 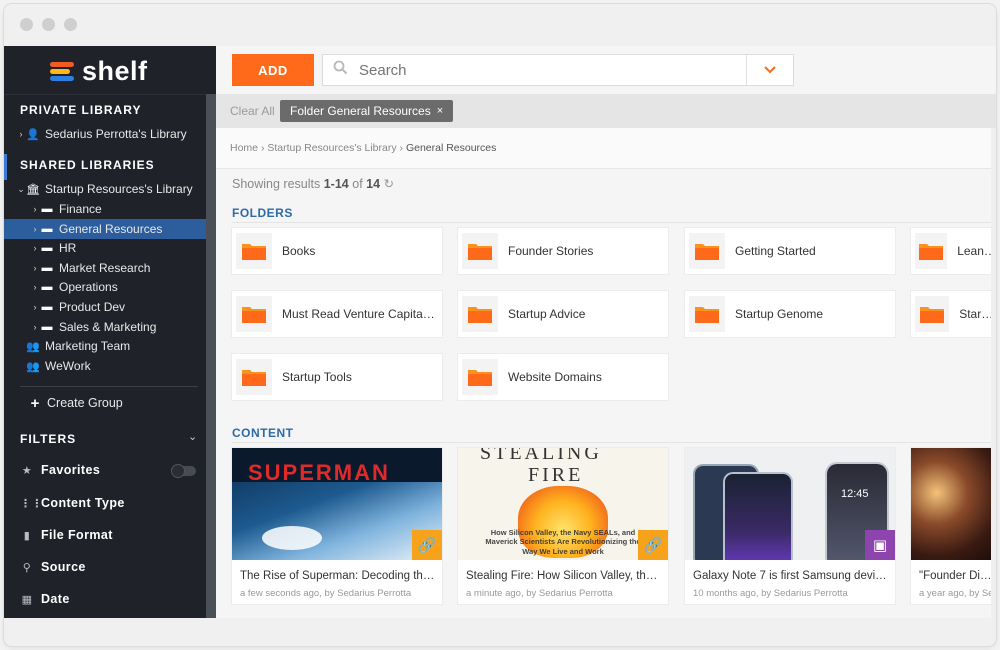 I want to click on sidebar-item-market-research: › ▬ Market Research, so click(x=110, y=268).